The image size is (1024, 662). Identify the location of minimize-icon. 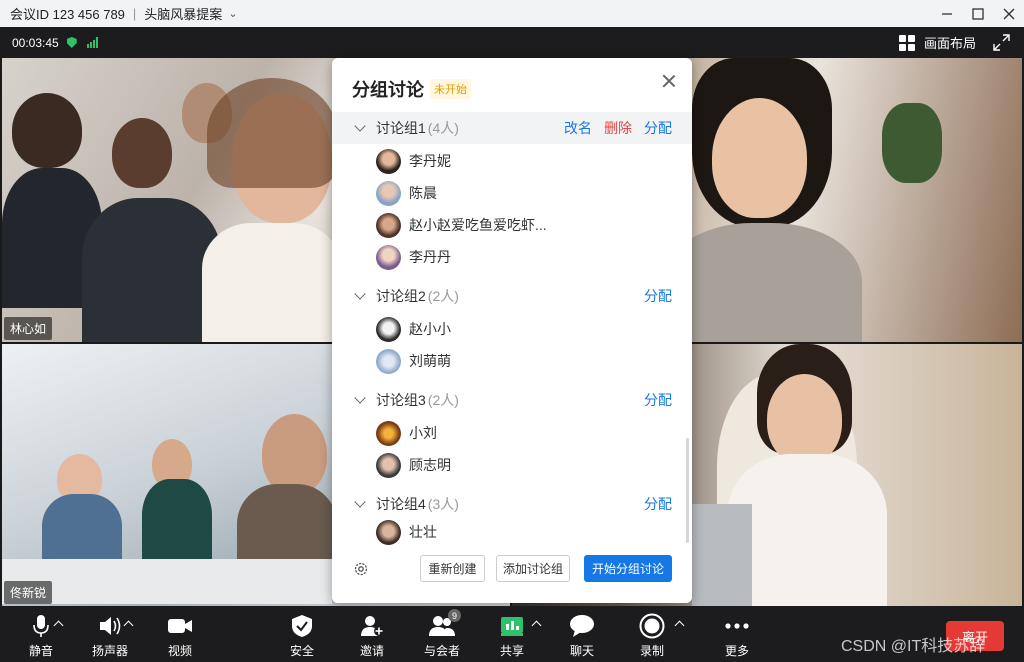
(947, 13).